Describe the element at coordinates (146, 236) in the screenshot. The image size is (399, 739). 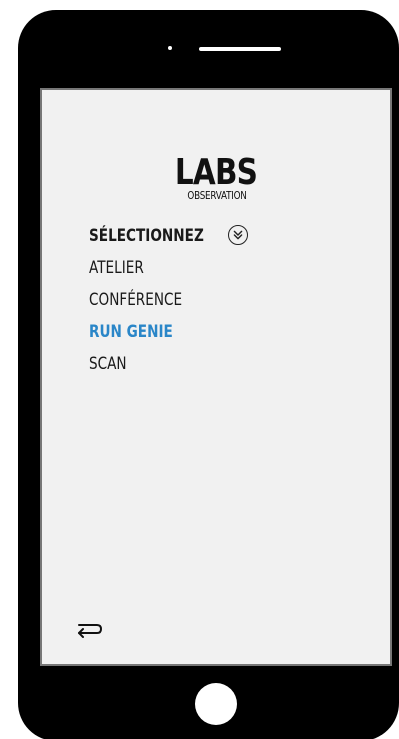
I see `menu-header-label: SÉLECTIONNEZ` at that location.